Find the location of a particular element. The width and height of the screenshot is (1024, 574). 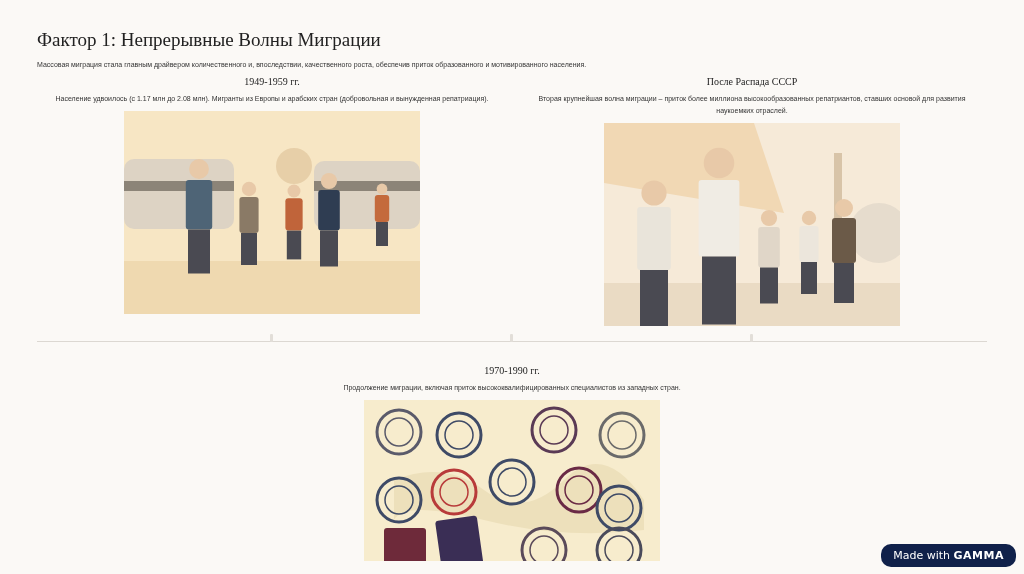

period-heading: 1949-1959 гг. is located at coordinates (272, 82).